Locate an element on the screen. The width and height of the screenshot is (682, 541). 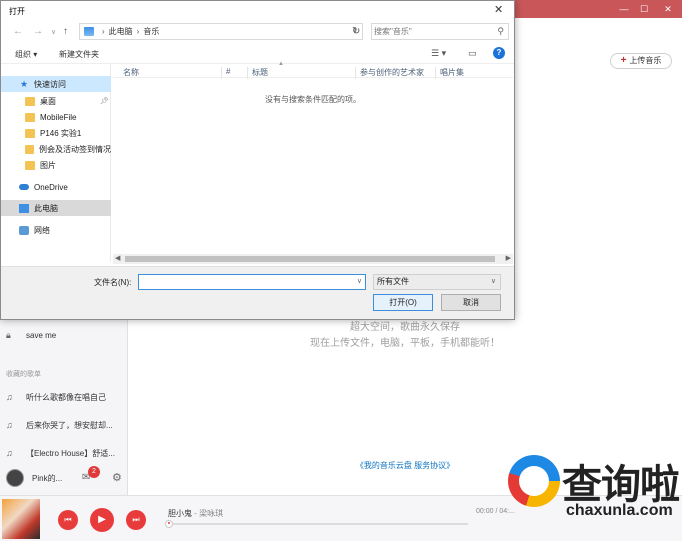
song-info: 胆小鬼 - 梁咏琪 is located at coordinates (196, 513).